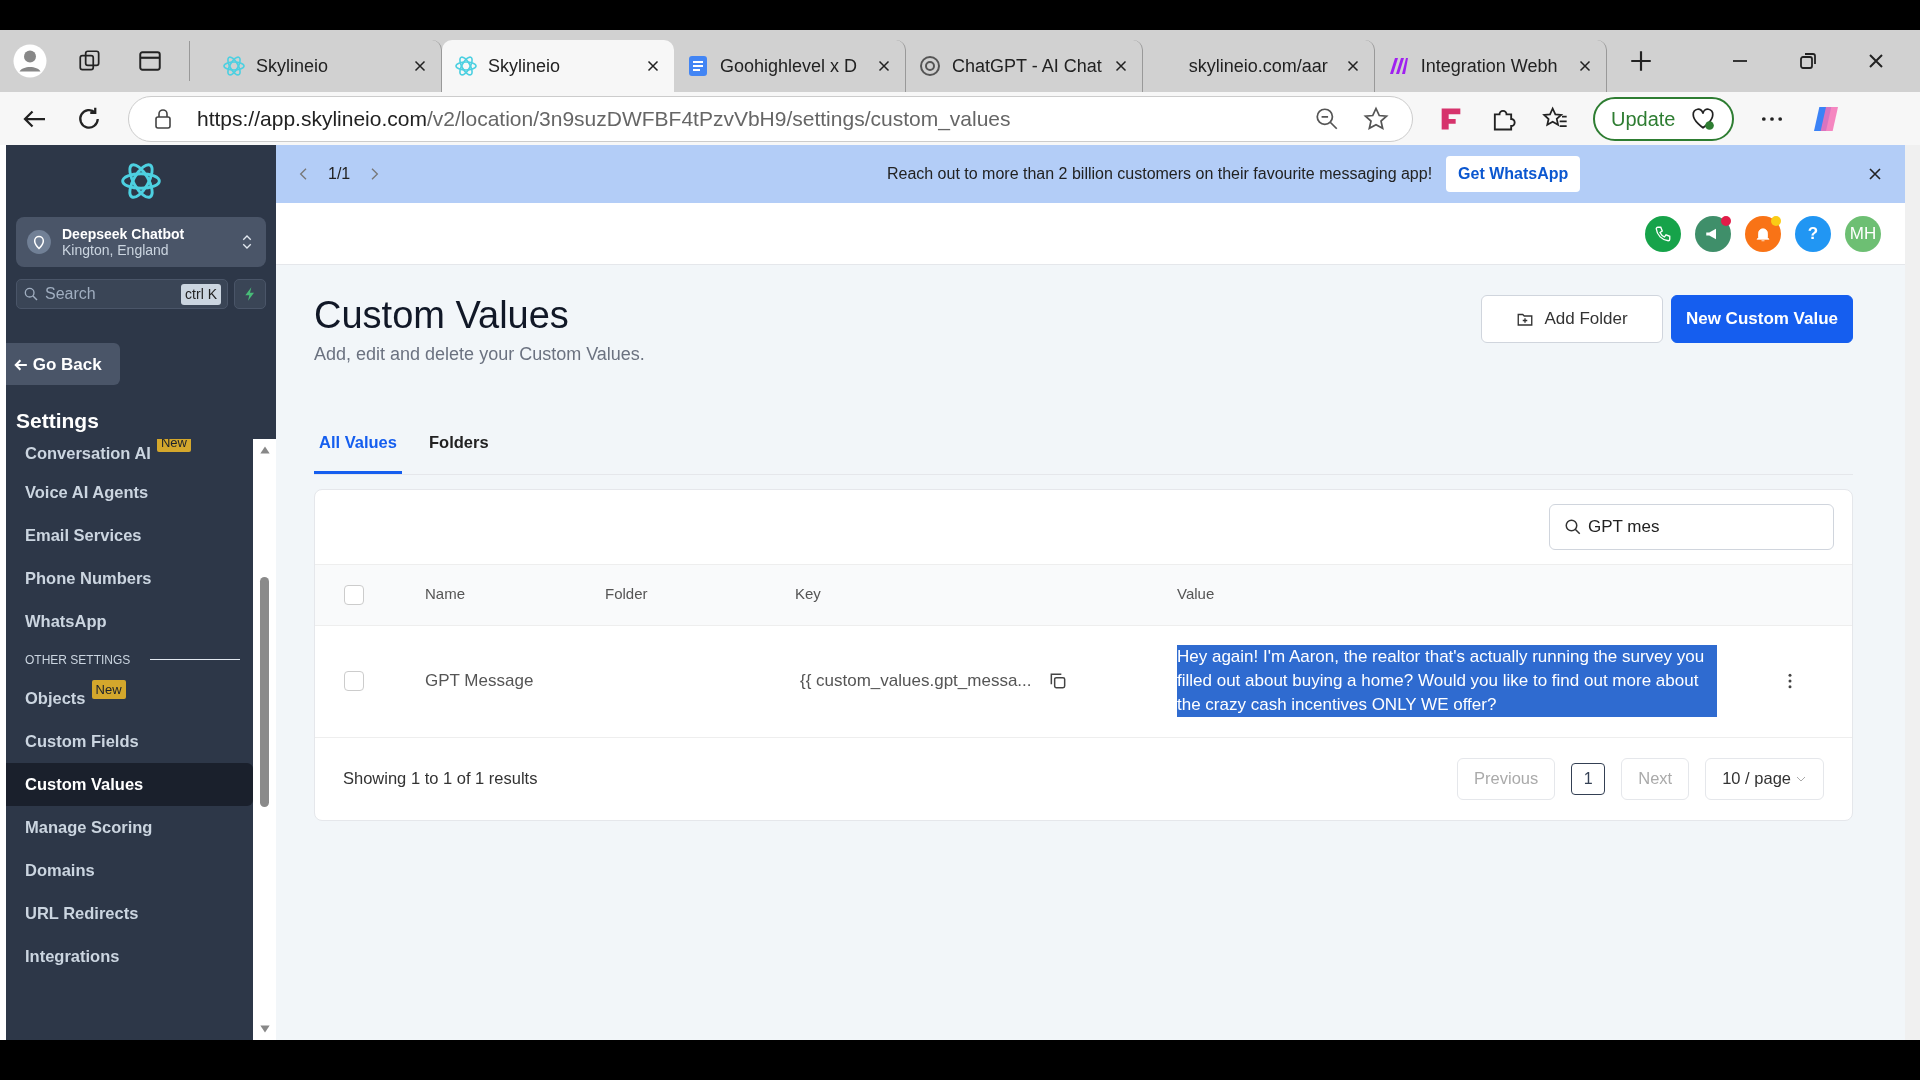 The height and width of the screenshot is (1080, 1920). Describe the element at coordinates (808, 594) in the screenshot. I see `column-header: Key` at that location.